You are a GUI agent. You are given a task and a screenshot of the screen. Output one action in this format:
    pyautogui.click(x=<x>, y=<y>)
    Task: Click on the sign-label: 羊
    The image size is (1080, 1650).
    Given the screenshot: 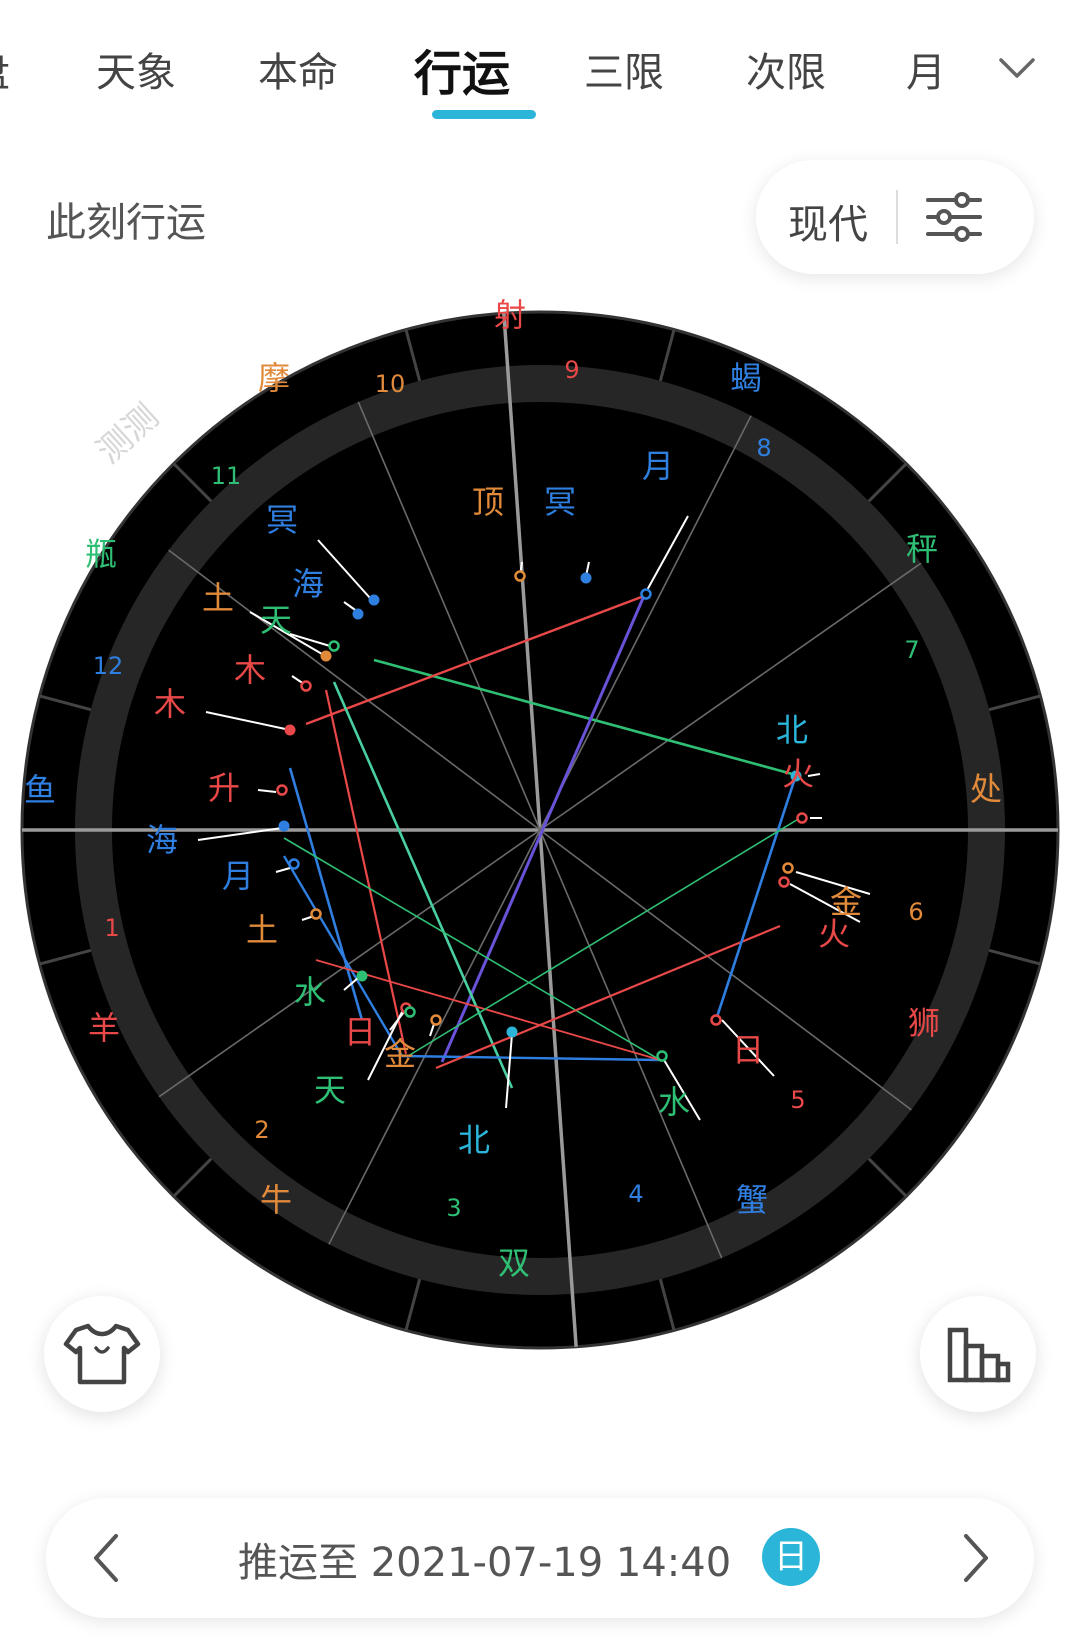 What is the action you would take?
    pyautogui.click(x=104, y=1028)
    